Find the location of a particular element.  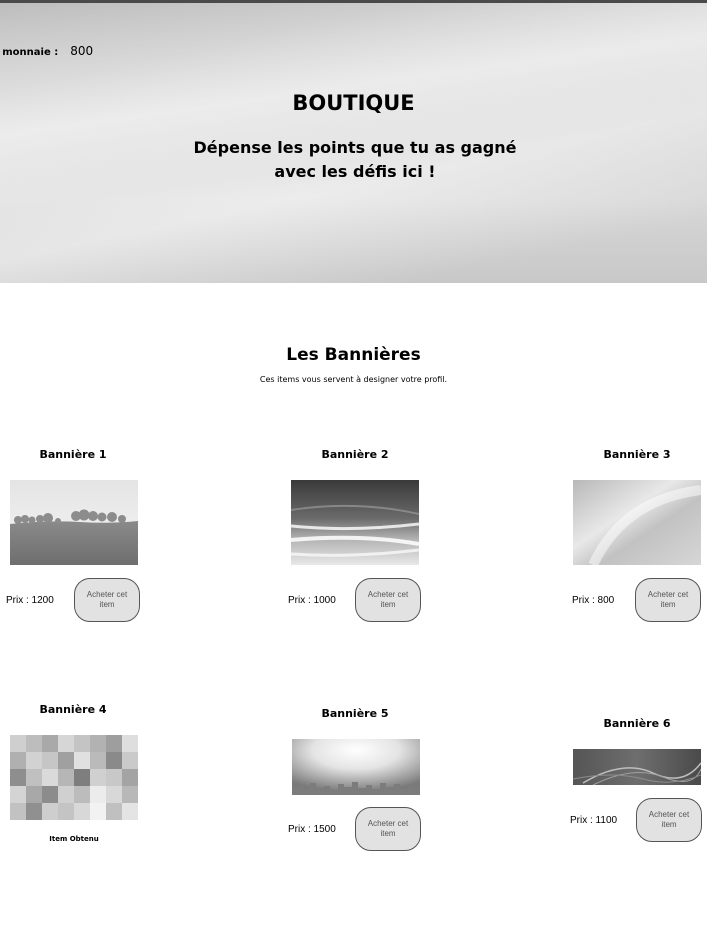

banner-4-image is located at coordinates (74, 777).